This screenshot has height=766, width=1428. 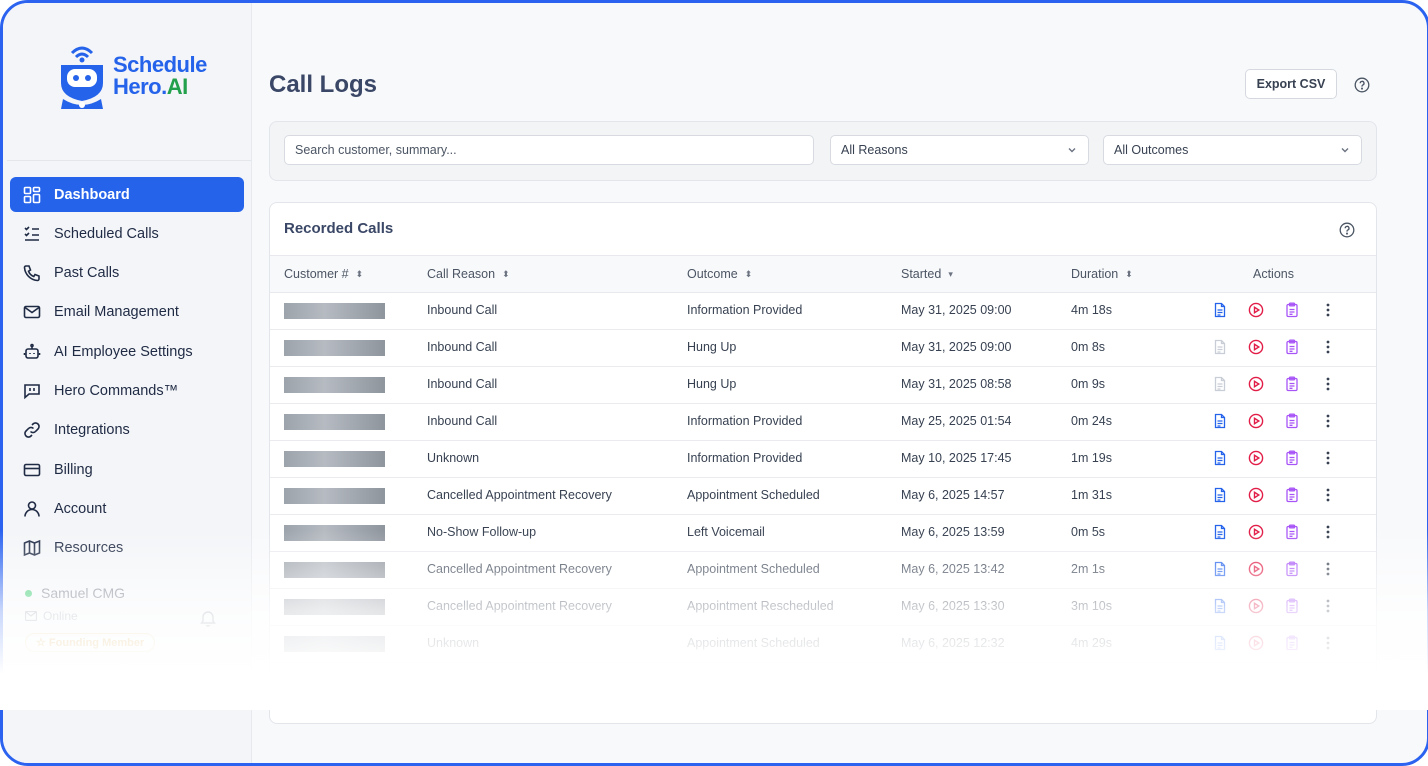 What do you see at coordinates (927, 274) in the screenshot?
I see `column-started: Started ▾` at bounding box center [927, 274].